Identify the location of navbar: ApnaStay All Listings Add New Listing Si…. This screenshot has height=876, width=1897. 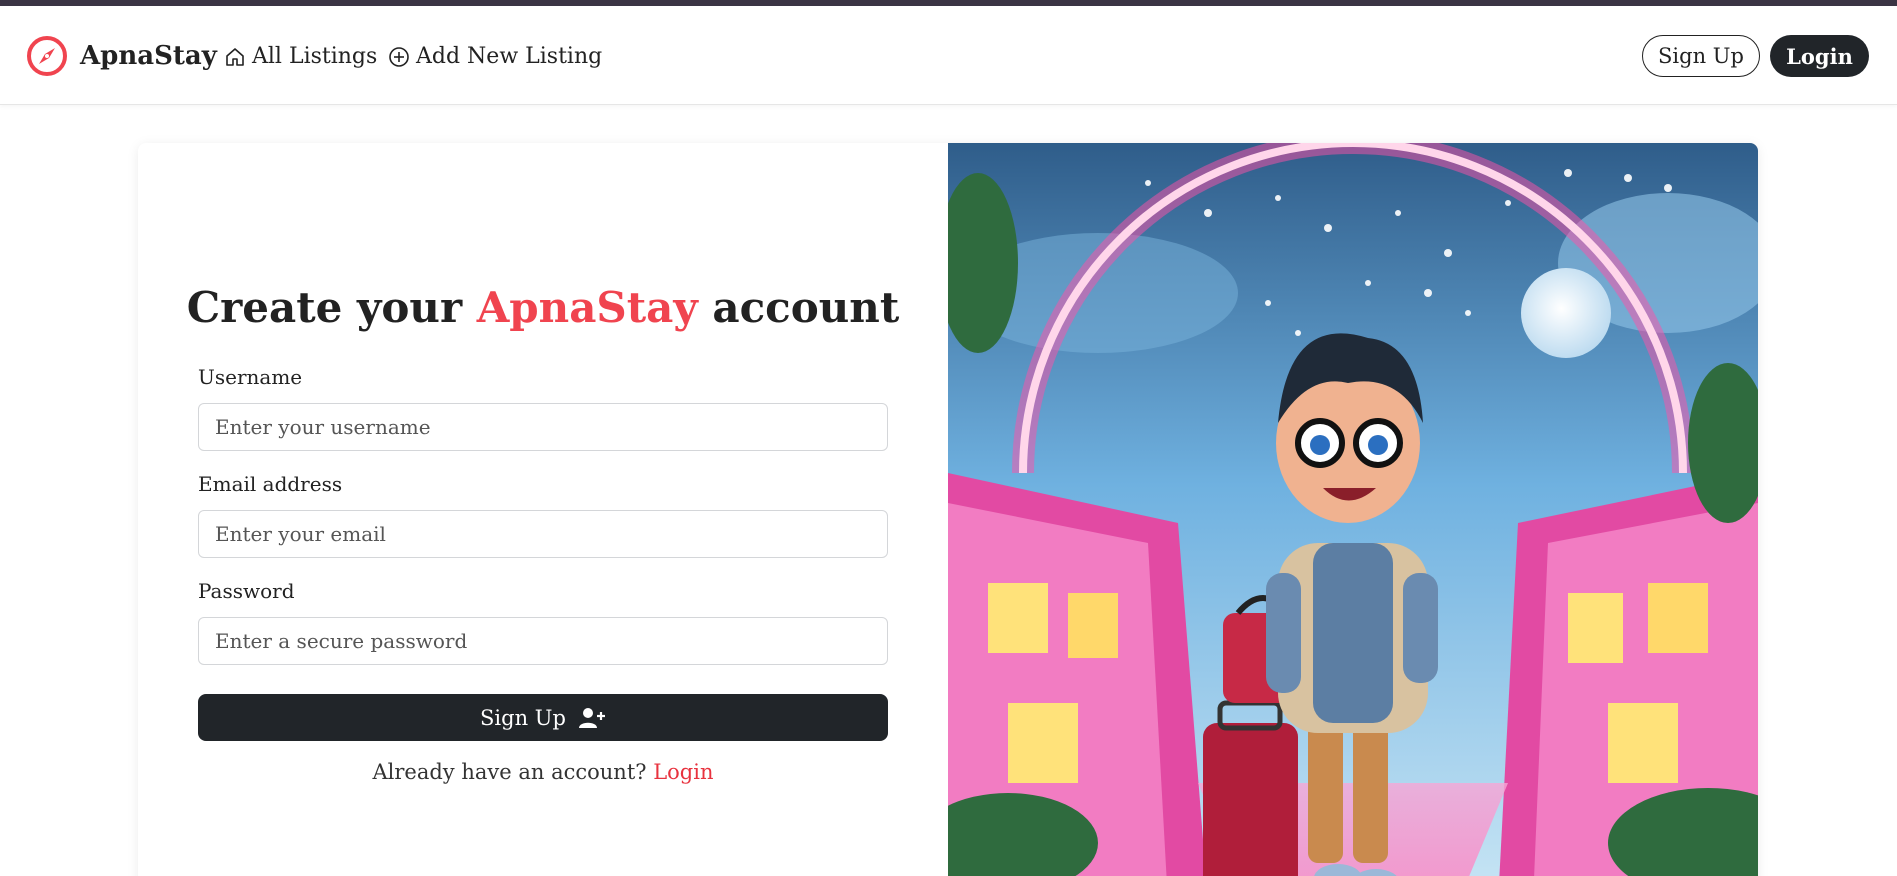
(948, 55).